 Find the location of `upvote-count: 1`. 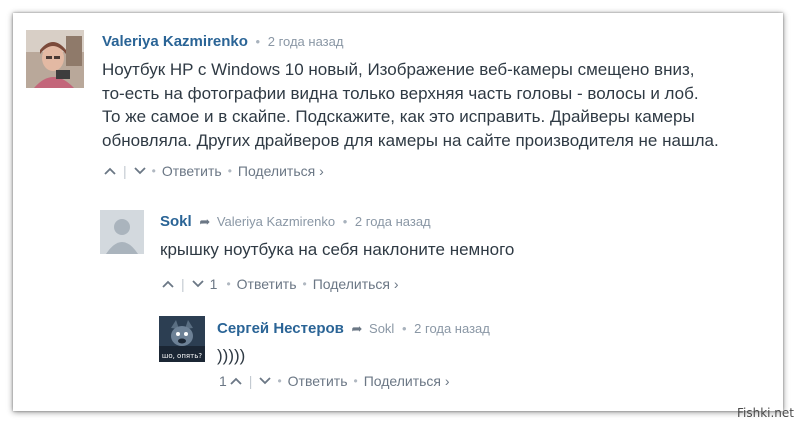

upvote-count: 1 is located at coordinates (223, 381).